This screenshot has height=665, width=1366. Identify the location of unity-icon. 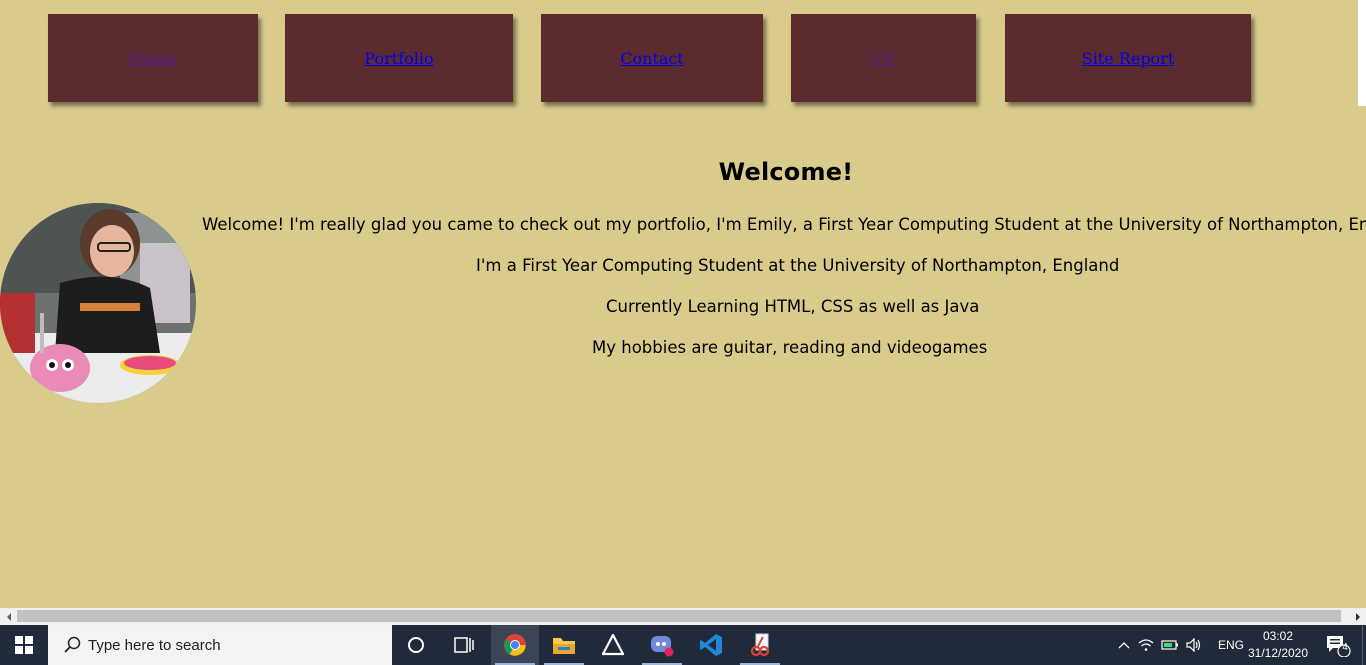
(613, 645).